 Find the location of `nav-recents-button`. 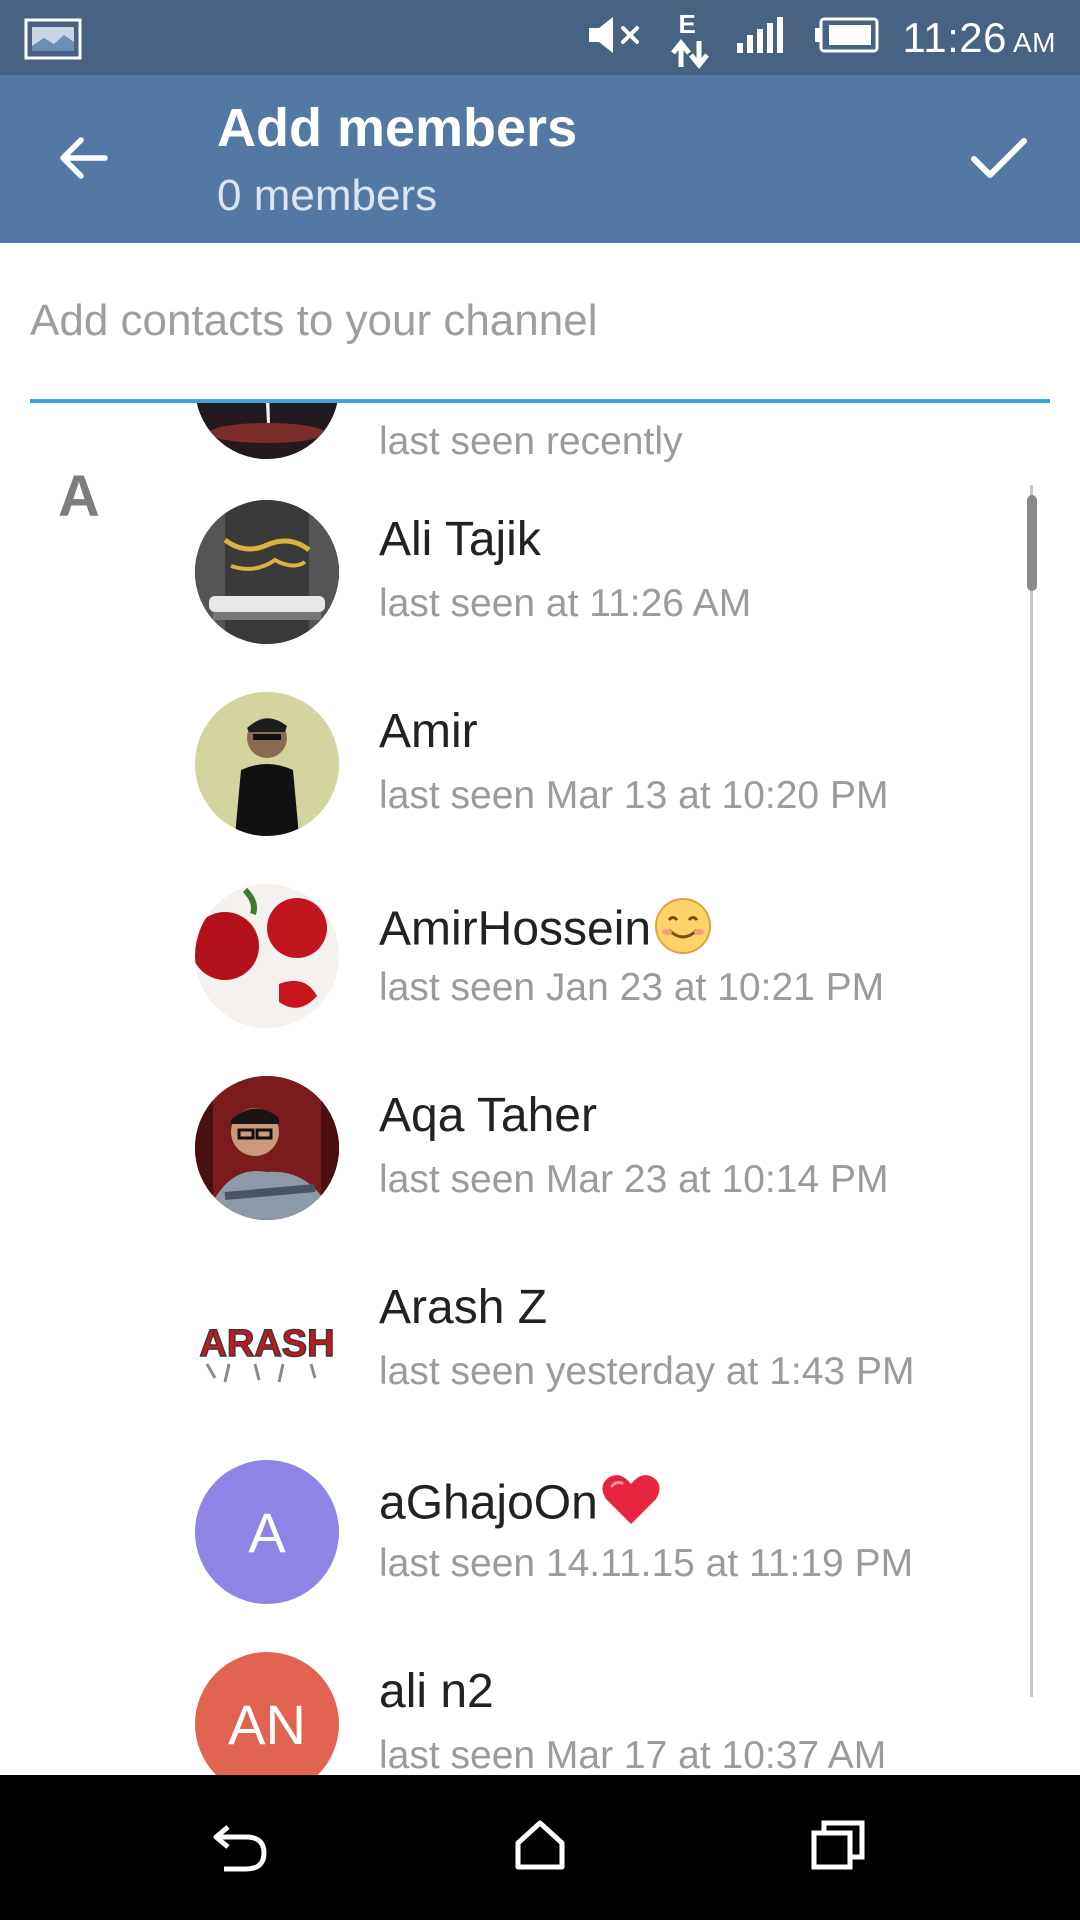

nav-recents-button is located at coordinates (838, 1847).